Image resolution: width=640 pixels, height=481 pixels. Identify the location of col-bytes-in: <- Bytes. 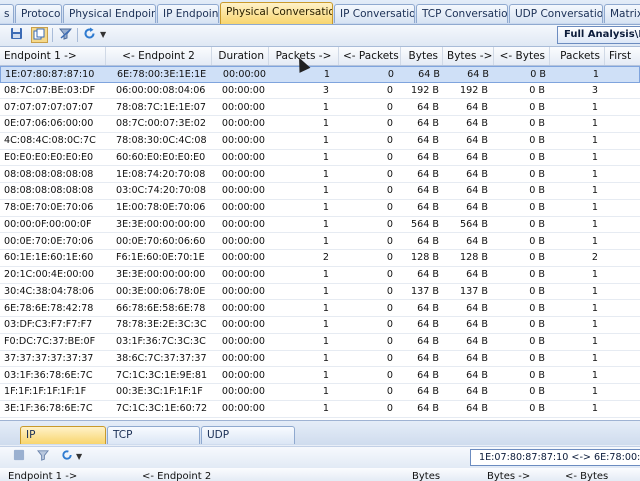
(522, 56).